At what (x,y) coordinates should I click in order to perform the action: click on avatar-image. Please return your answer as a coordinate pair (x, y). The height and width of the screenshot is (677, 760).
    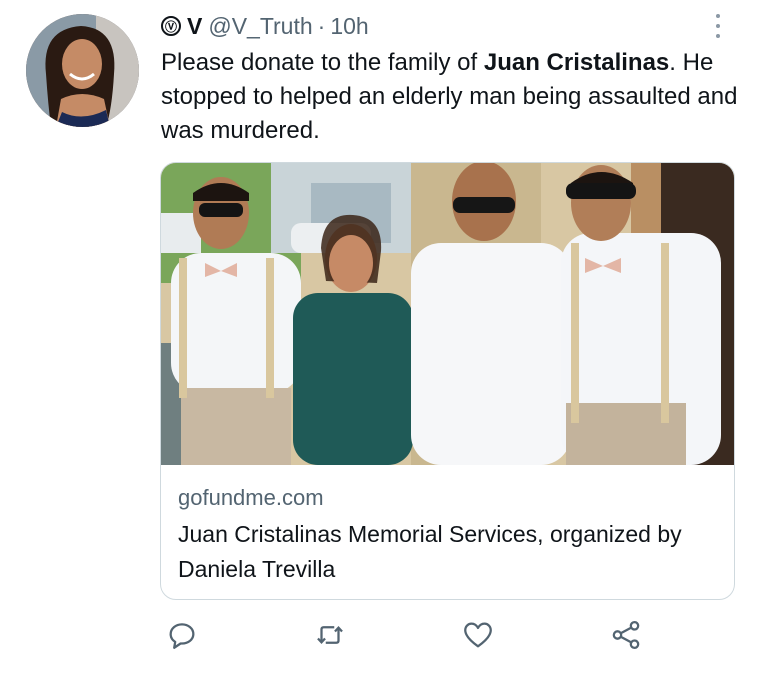
    Looking at the image, I should click on (82, 70).